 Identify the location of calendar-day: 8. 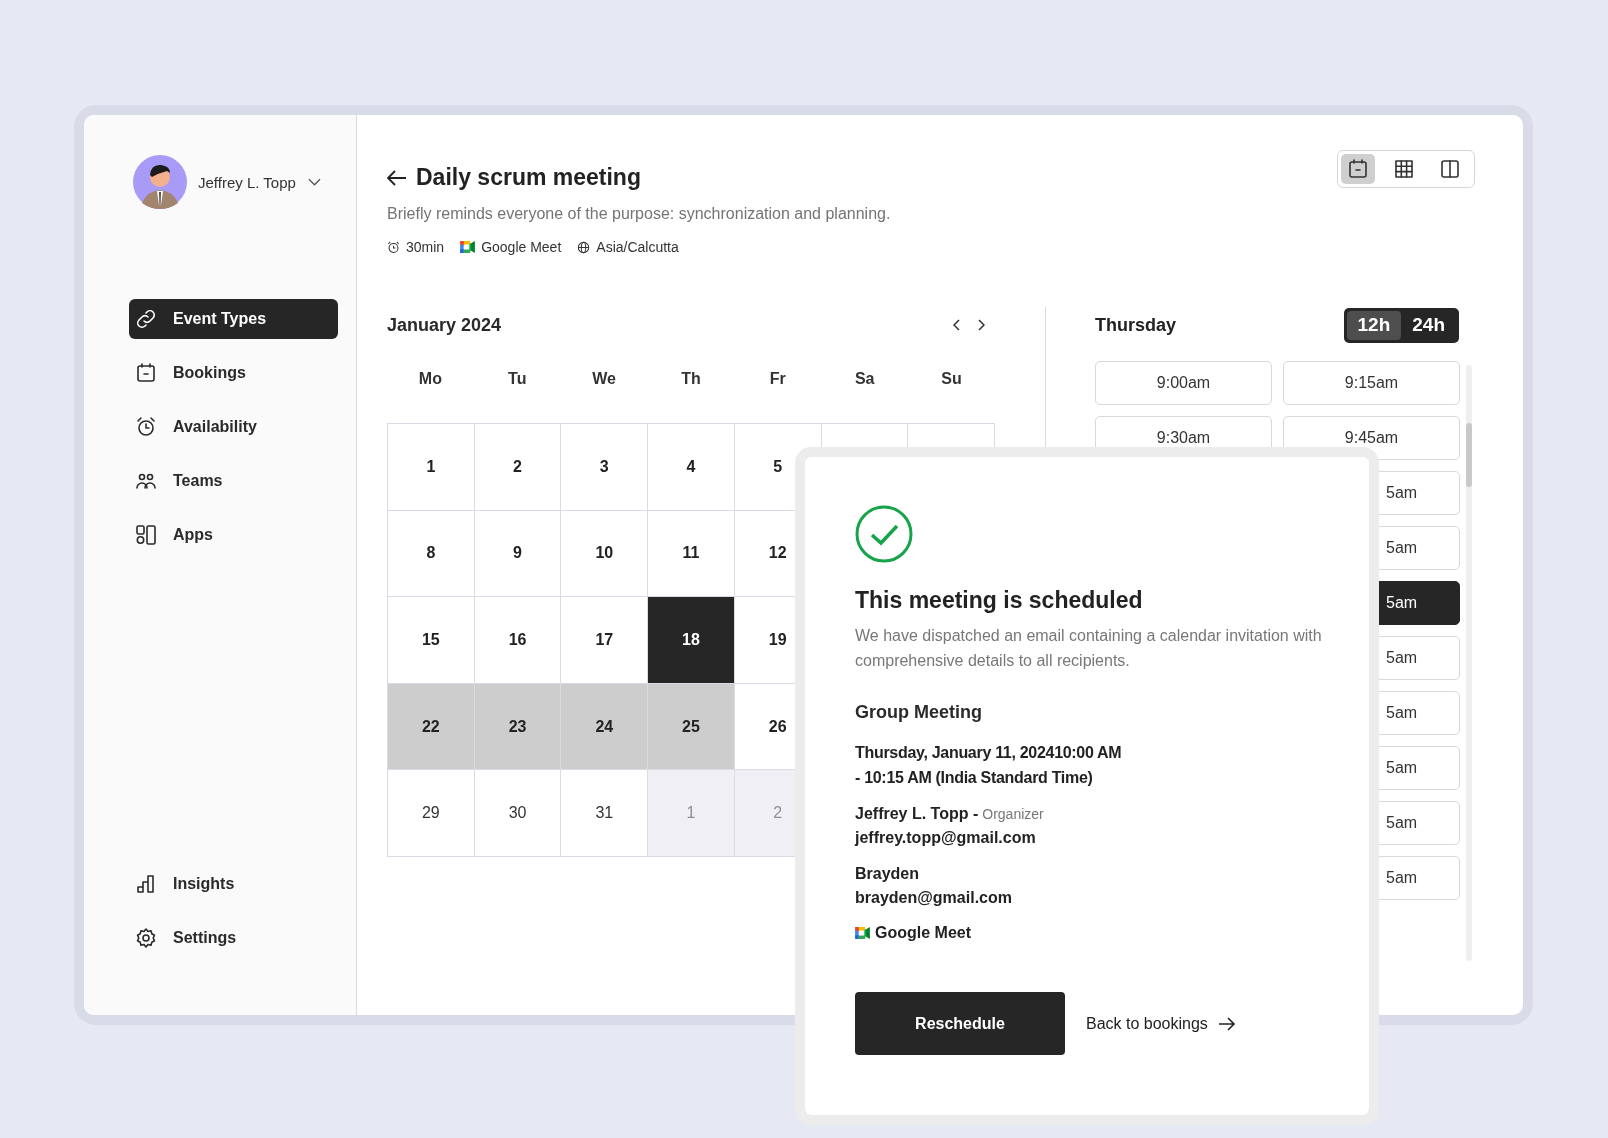
(431, 554).